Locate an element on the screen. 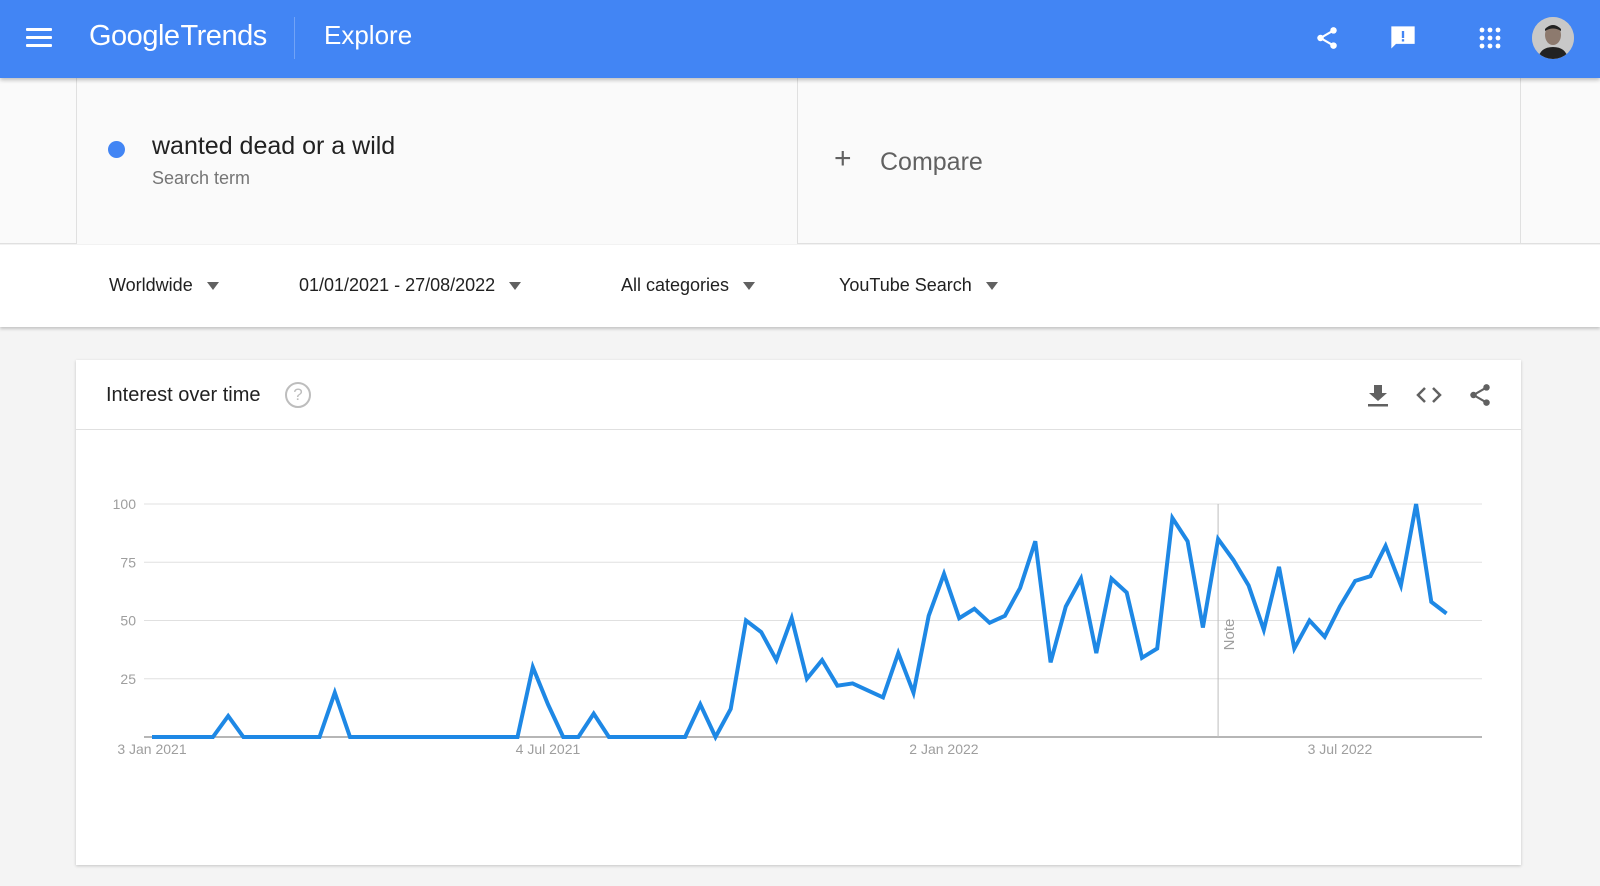  y-tick-label: 100 is located at coordinates (125, 504).